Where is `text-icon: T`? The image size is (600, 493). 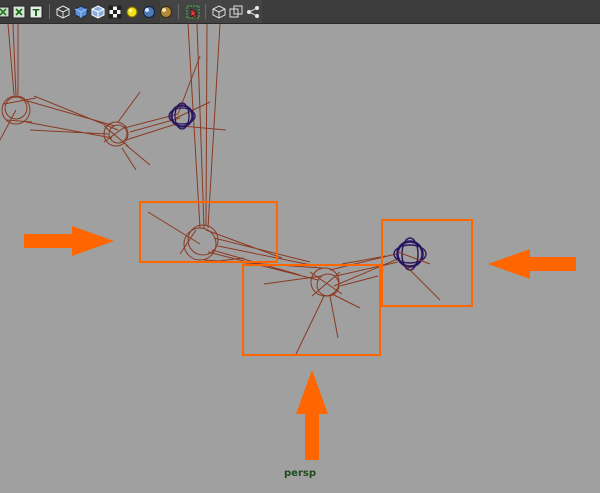
text-icon: T is located at coordinates (36, 11).